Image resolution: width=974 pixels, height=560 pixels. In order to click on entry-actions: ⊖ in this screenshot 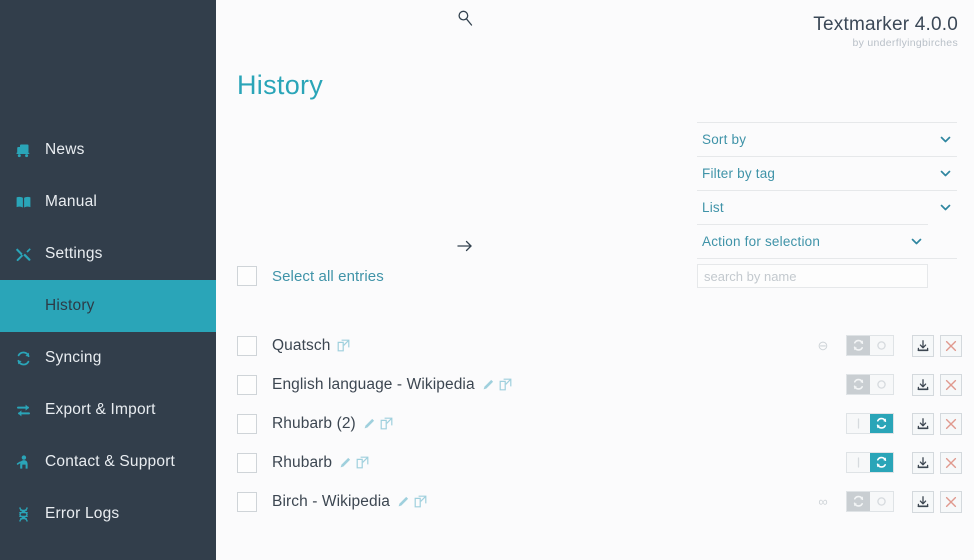, I will do `click(884, 345)`.